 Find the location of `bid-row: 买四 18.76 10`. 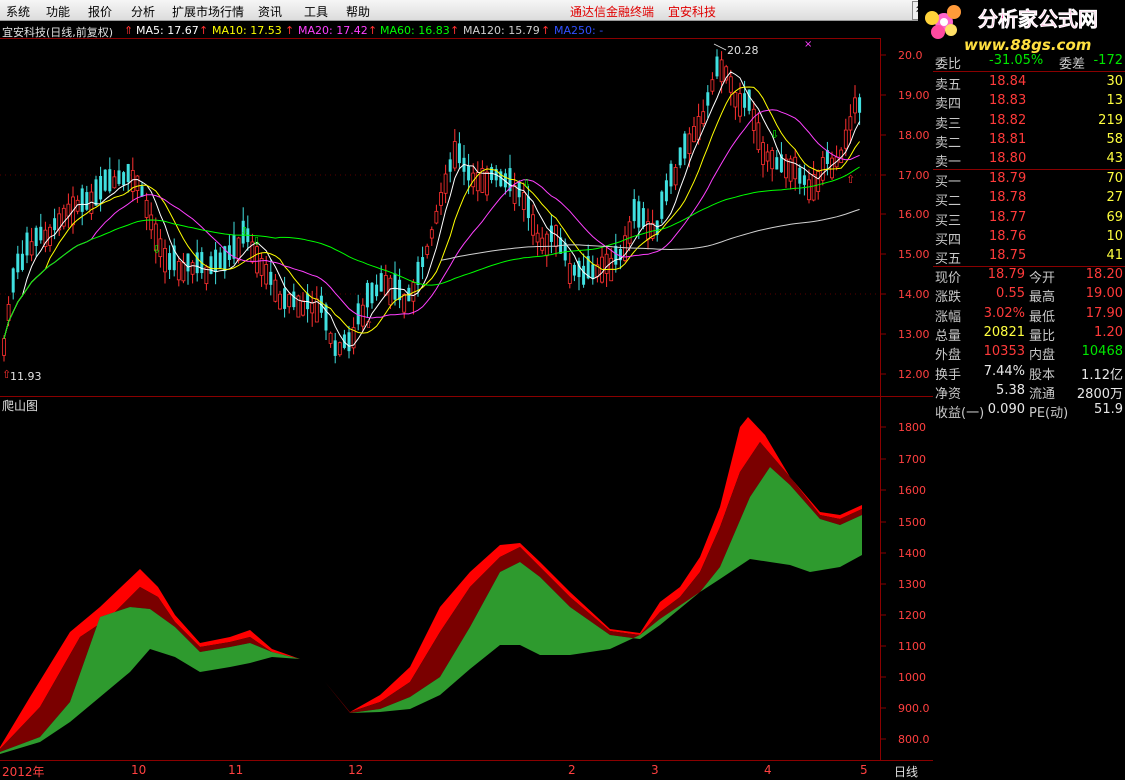

bid-row: 买四 18.76 10 is located at coordinates (1029, 238).